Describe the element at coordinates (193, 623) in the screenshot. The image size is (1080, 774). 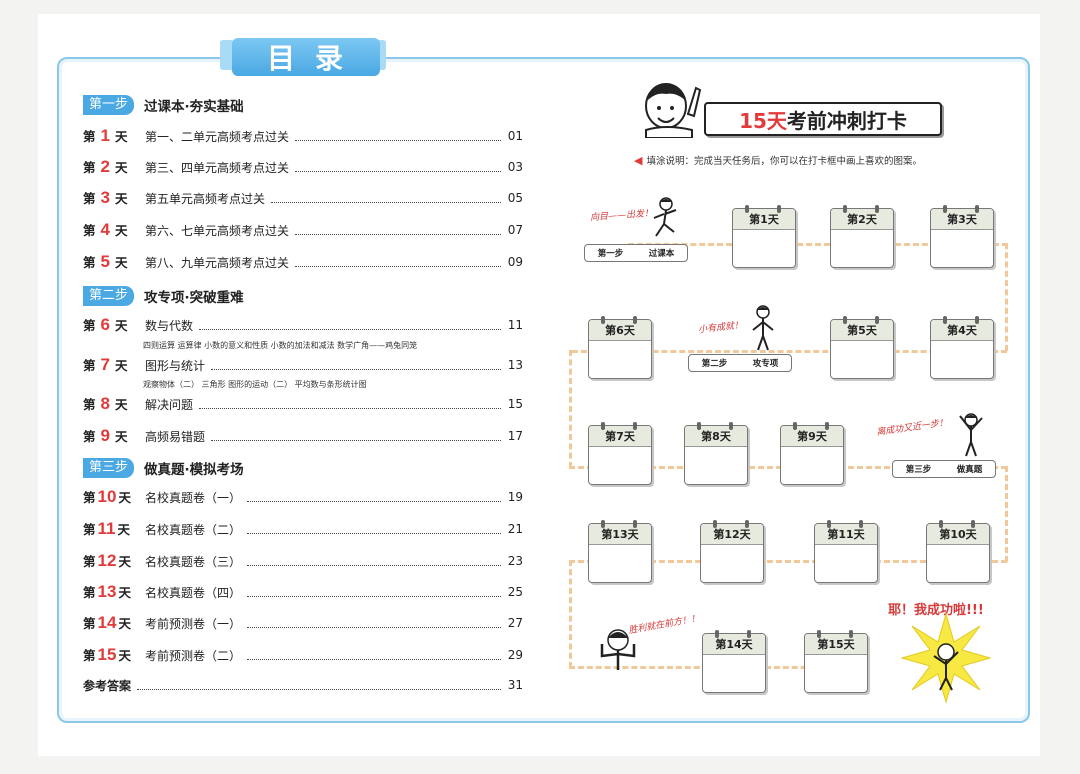
I see `entry-title: 考前预测卷（一）` at that location.